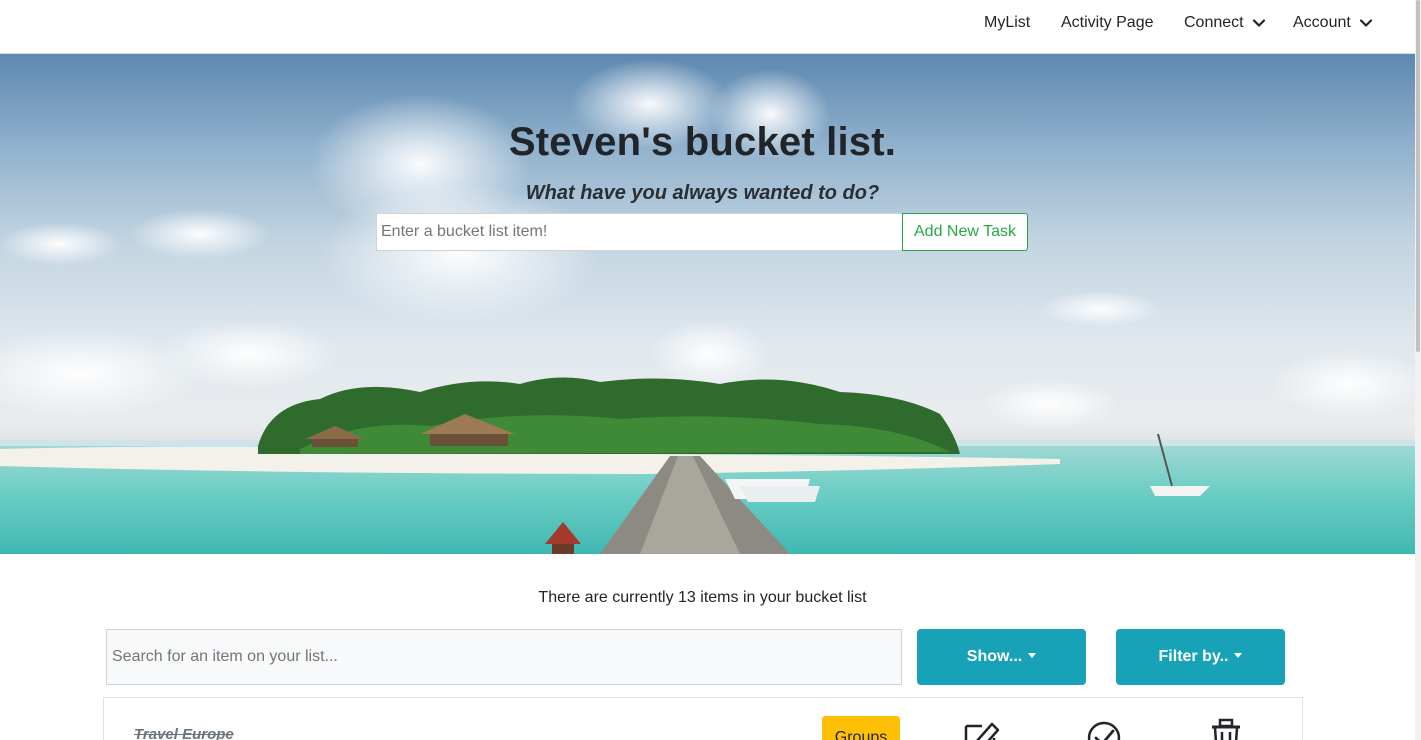 This screenshot has width=1421, height=740. Describe the element at coordinates (861, 728) in the screenshot. I see `groups-button: Groups` at that location.